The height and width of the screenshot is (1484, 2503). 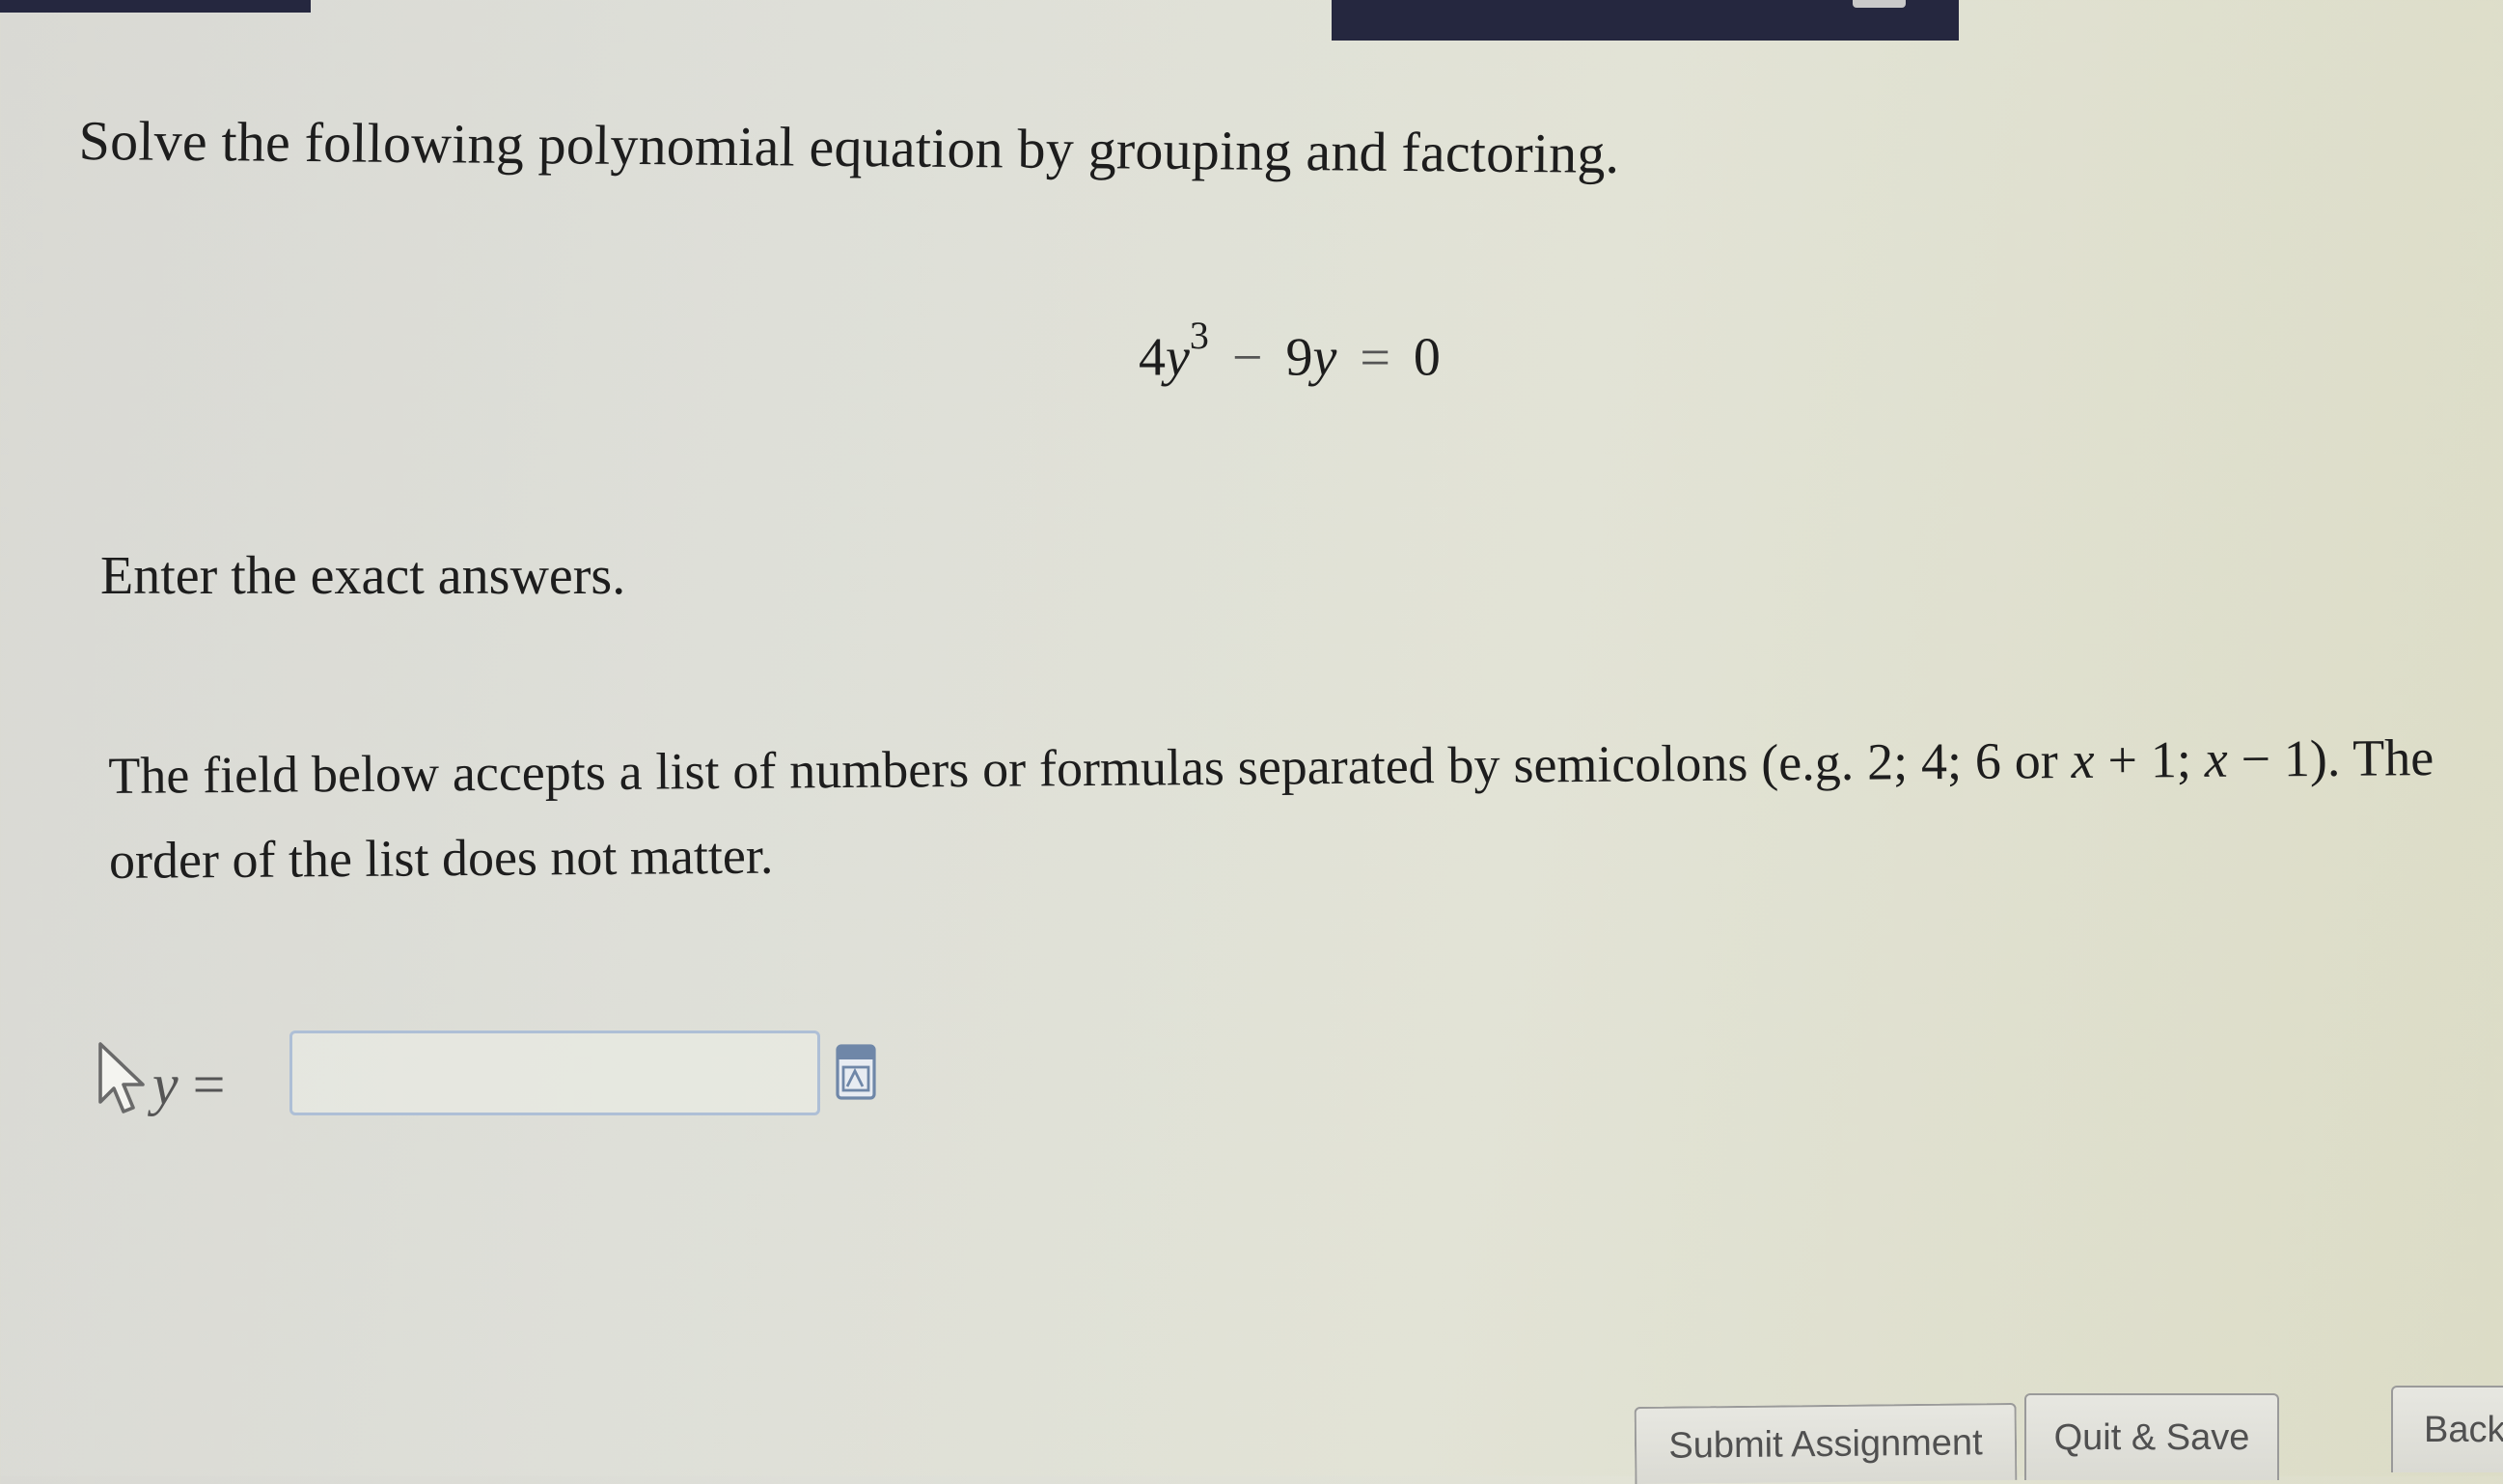 I want to click on answer-variable: y, so click(x=165, y=1084).